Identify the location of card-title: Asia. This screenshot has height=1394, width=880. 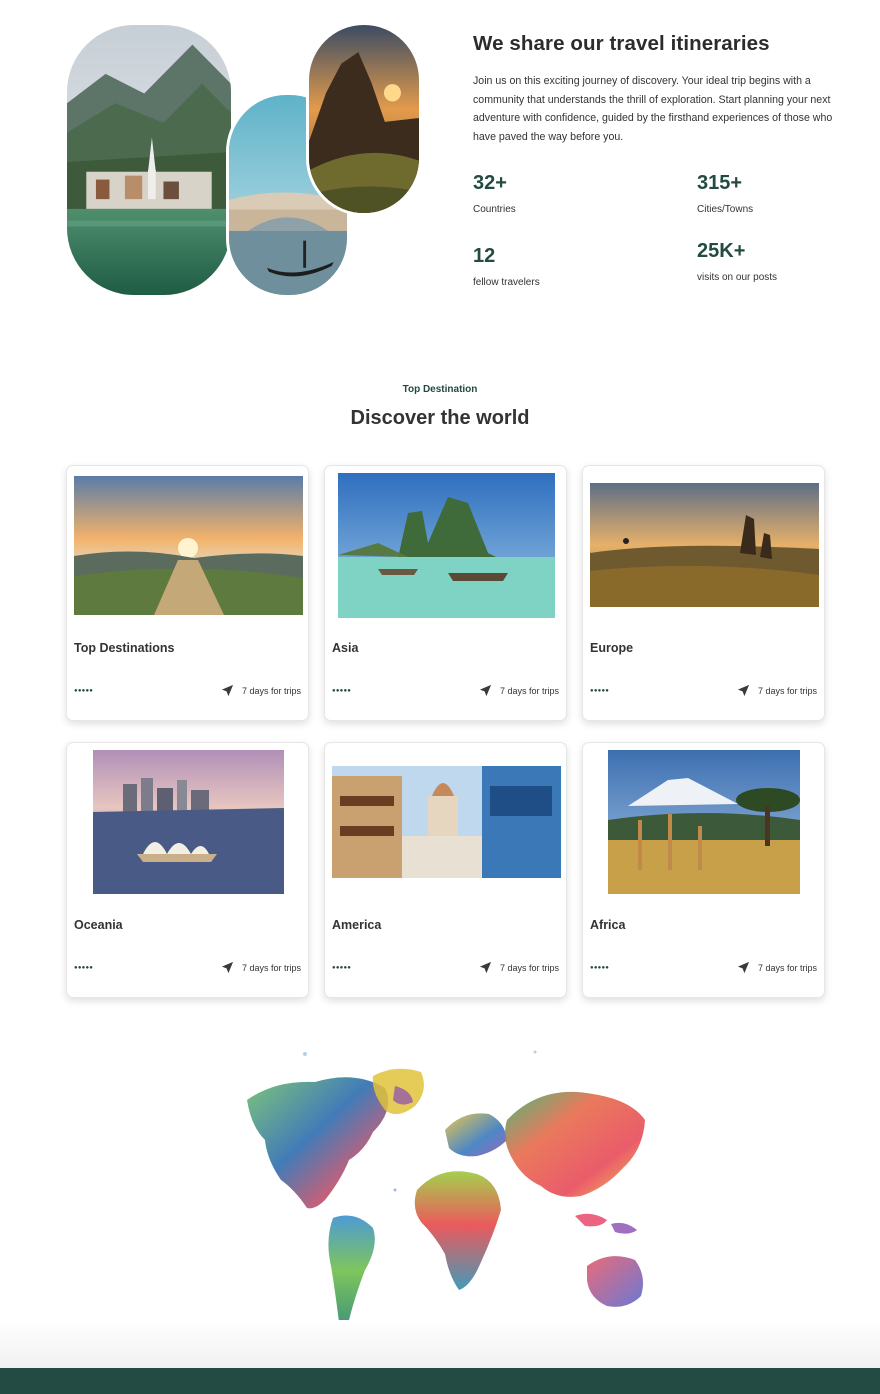
(345, 648).